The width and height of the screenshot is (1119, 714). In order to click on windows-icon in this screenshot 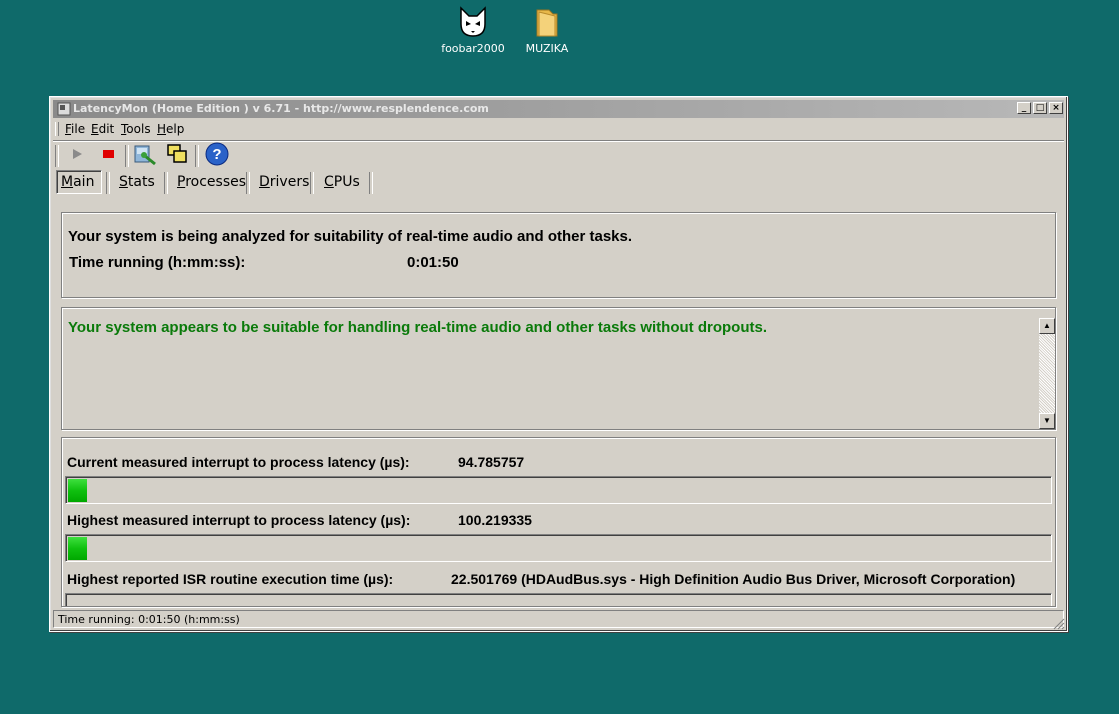, I will do `click(177, 156)`.